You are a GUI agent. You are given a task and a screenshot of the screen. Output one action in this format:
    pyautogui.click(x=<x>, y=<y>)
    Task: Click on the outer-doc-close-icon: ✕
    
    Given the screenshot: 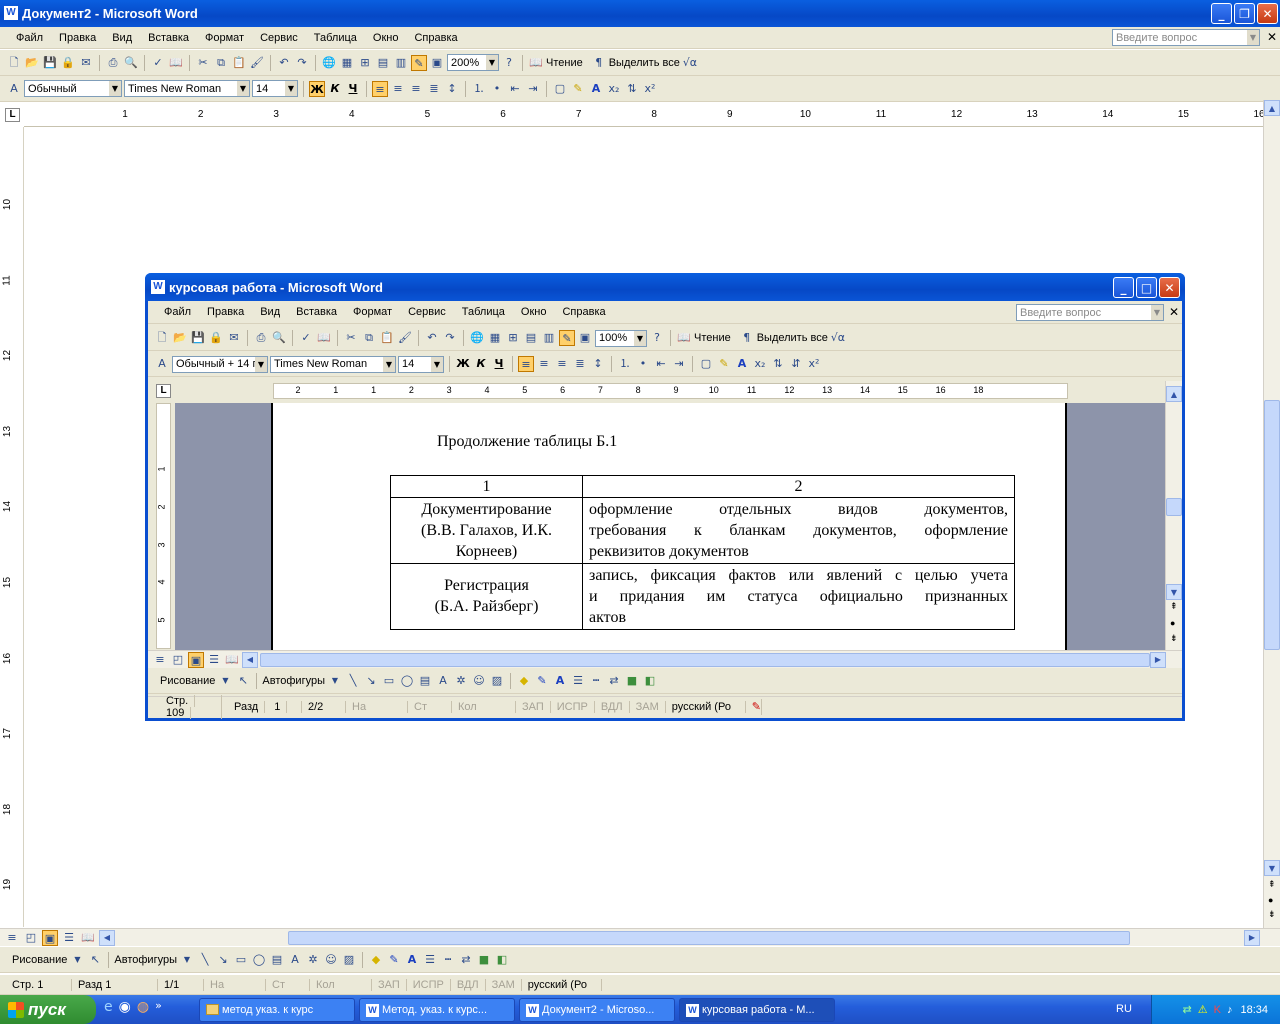 What is the action you would take?
    pyautogui.click(x=1272, y=37)
    